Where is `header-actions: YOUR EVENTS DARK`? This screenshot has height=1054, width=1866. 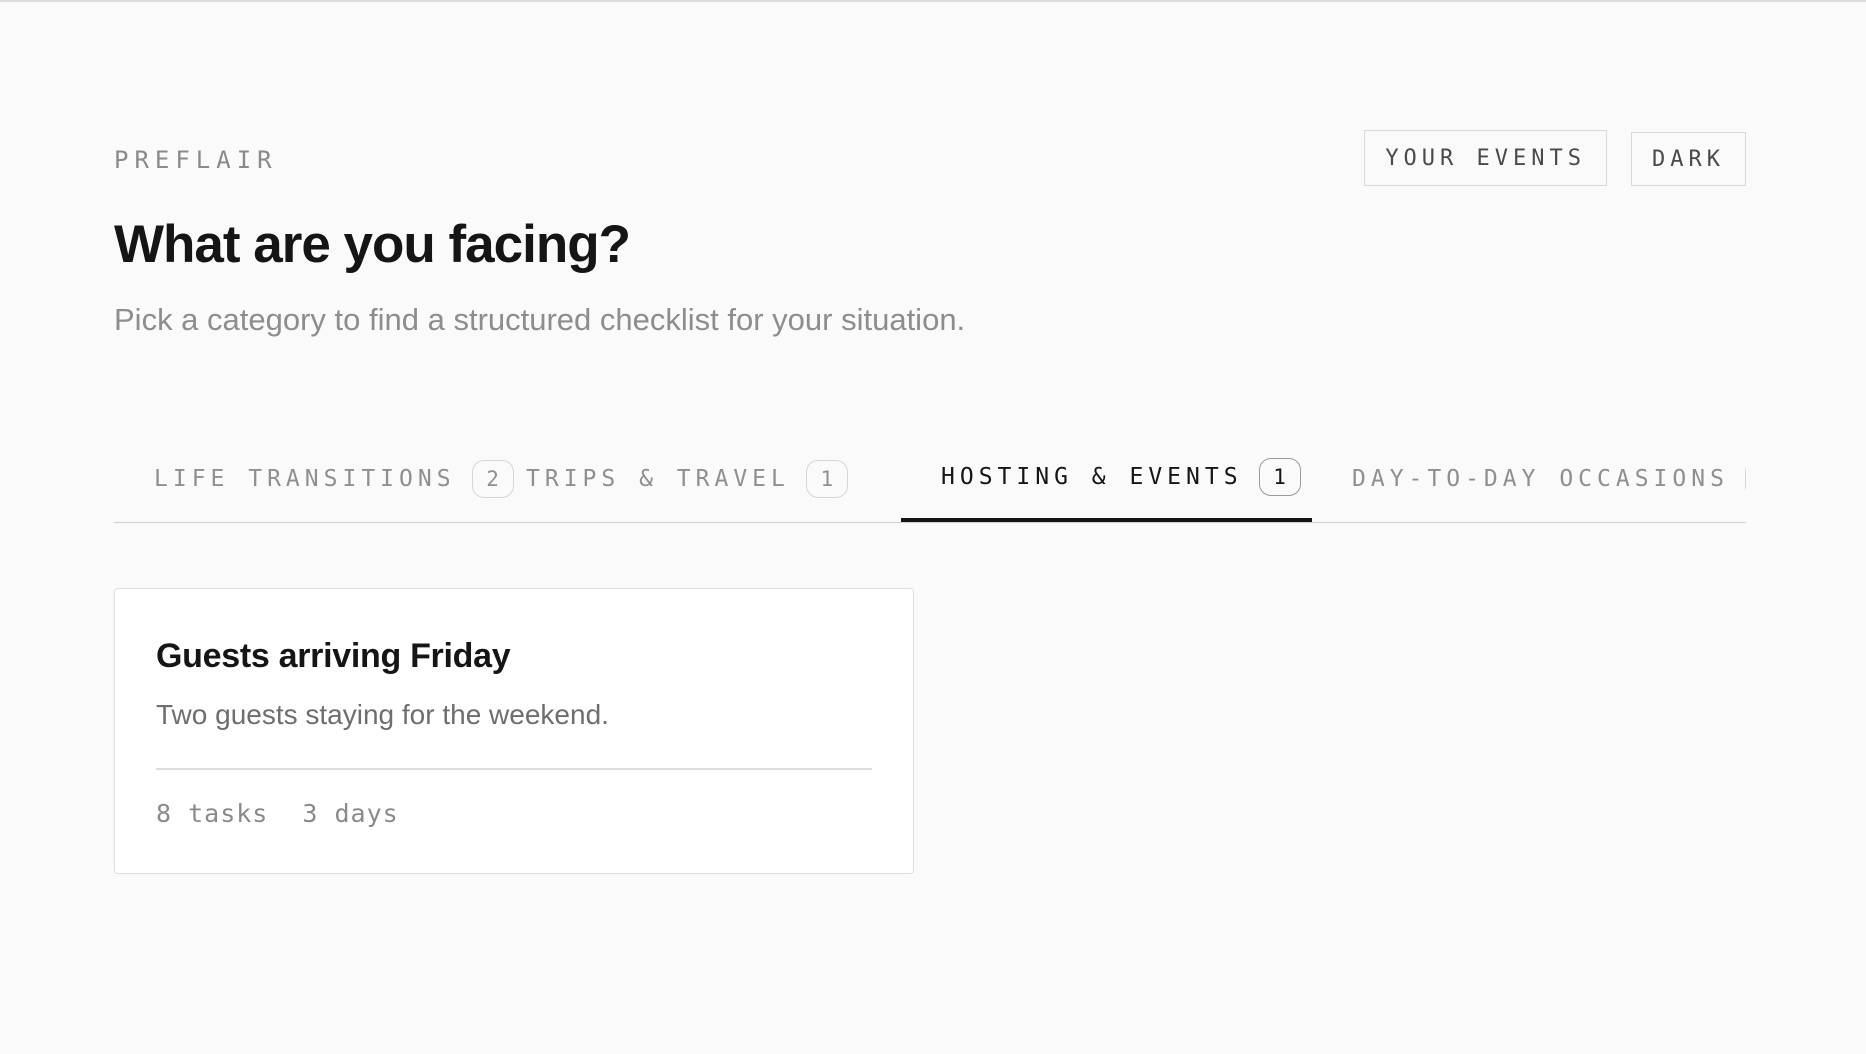 header-actions: YOUR EVENTS DARK is located at coordinates (1555, 158).